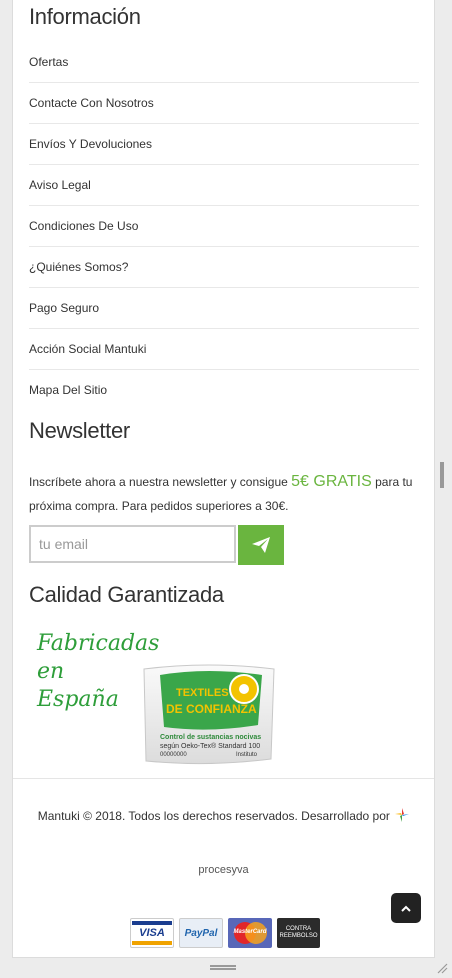  What do you see at coordinates (224, 390) in the screenshot?
I see `link-mapa-sitio: Mapa Del Sitio` at bounding box center [224, 390].